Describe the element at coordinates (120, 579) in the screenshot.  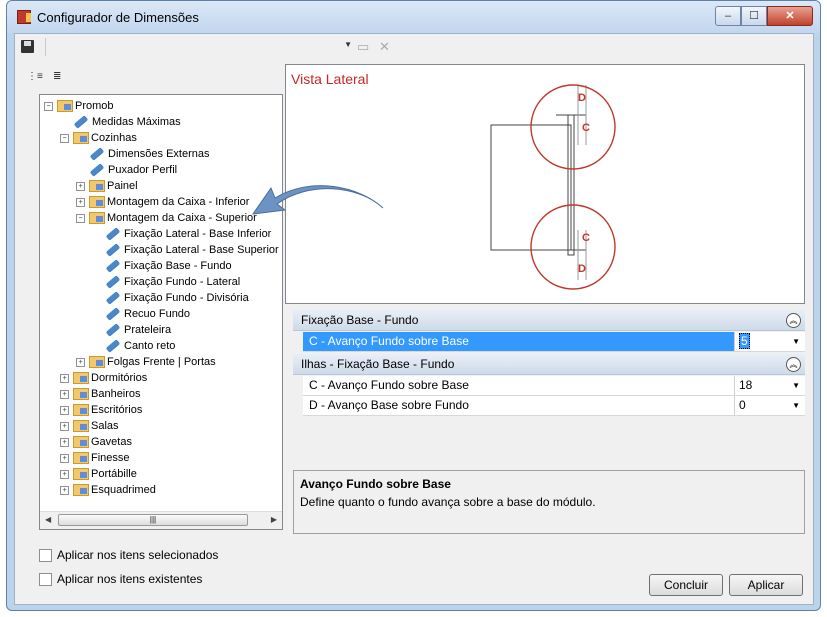
I see `apply-existing-checkbox: Aplicar nos itens existentes` at that location.